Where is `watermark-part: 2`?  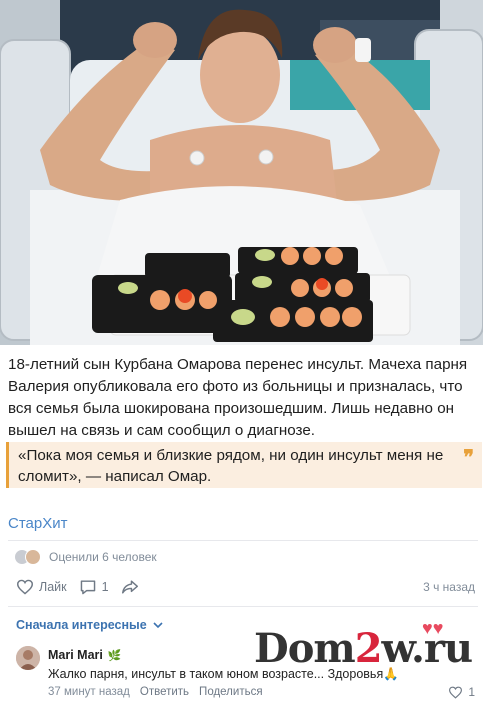 watermark-part: 2 is located at coordinates (368, 648).